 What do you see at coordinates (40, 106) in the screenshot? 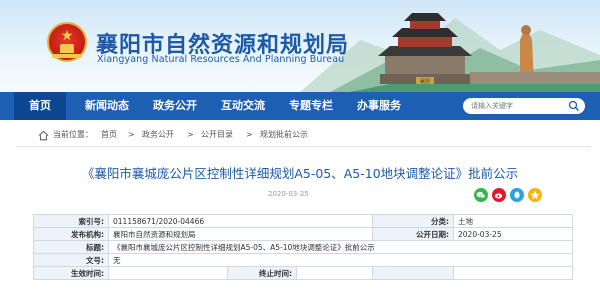
I see `nav-item-home: 首页` at bounding box center [40, 106].